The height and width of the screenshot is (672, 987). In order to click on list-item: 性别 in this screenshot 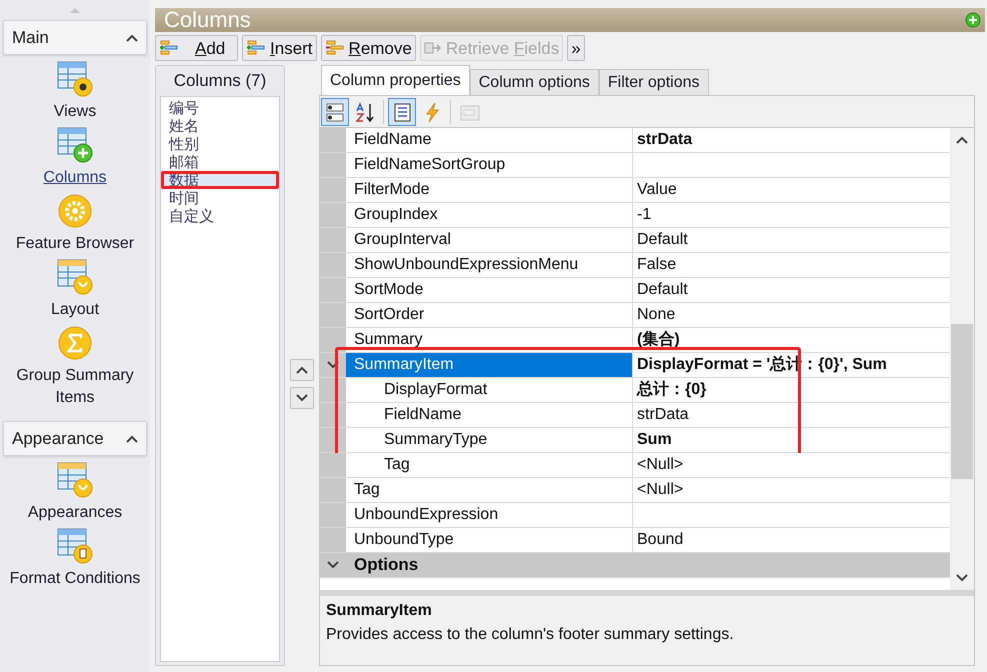, I will do `click(220, 144)`.